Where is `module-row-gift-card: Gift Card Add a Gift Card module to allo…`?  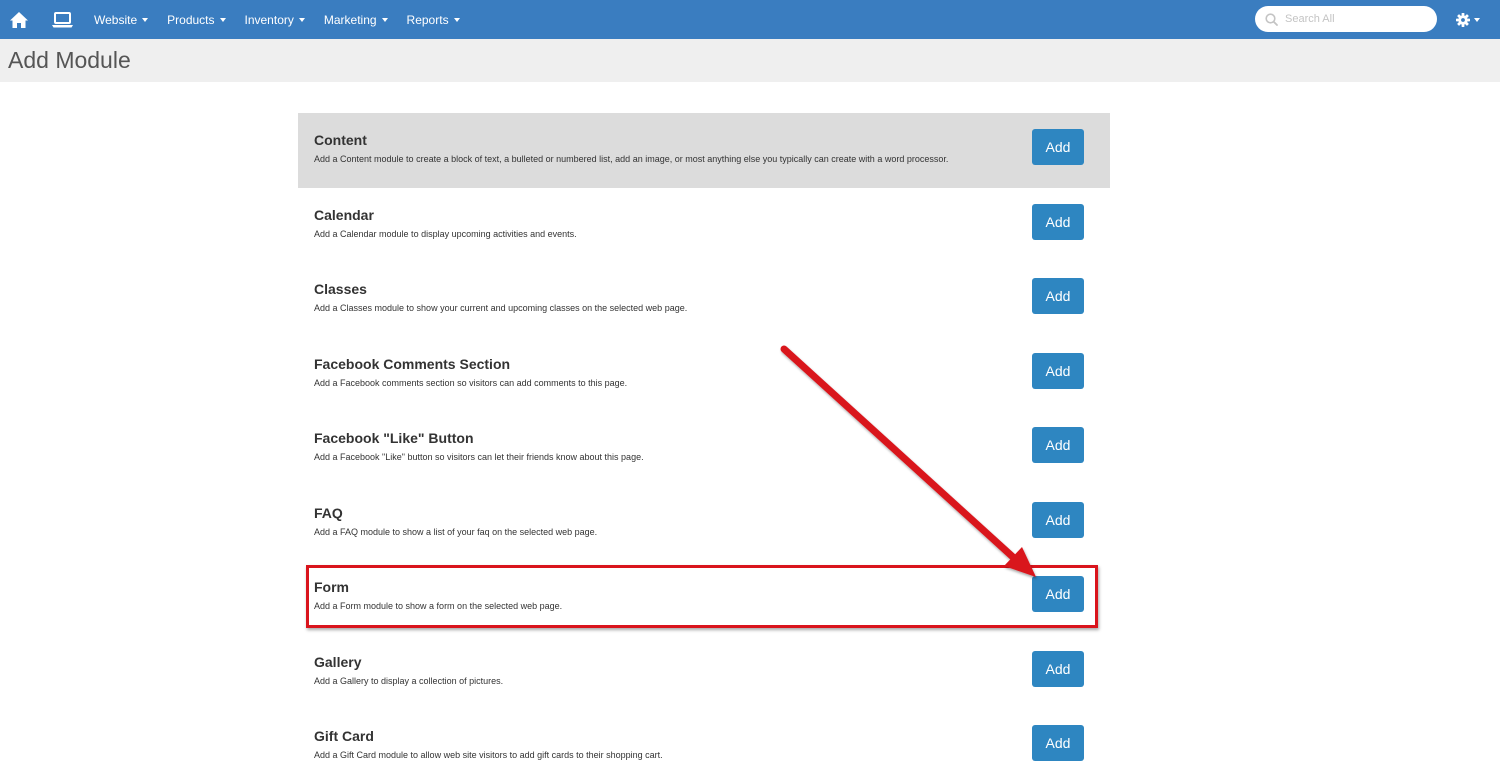 module-row-gift-card: Gift Card Add a Gift Card module to allo… is located at coordinates (704, 746).